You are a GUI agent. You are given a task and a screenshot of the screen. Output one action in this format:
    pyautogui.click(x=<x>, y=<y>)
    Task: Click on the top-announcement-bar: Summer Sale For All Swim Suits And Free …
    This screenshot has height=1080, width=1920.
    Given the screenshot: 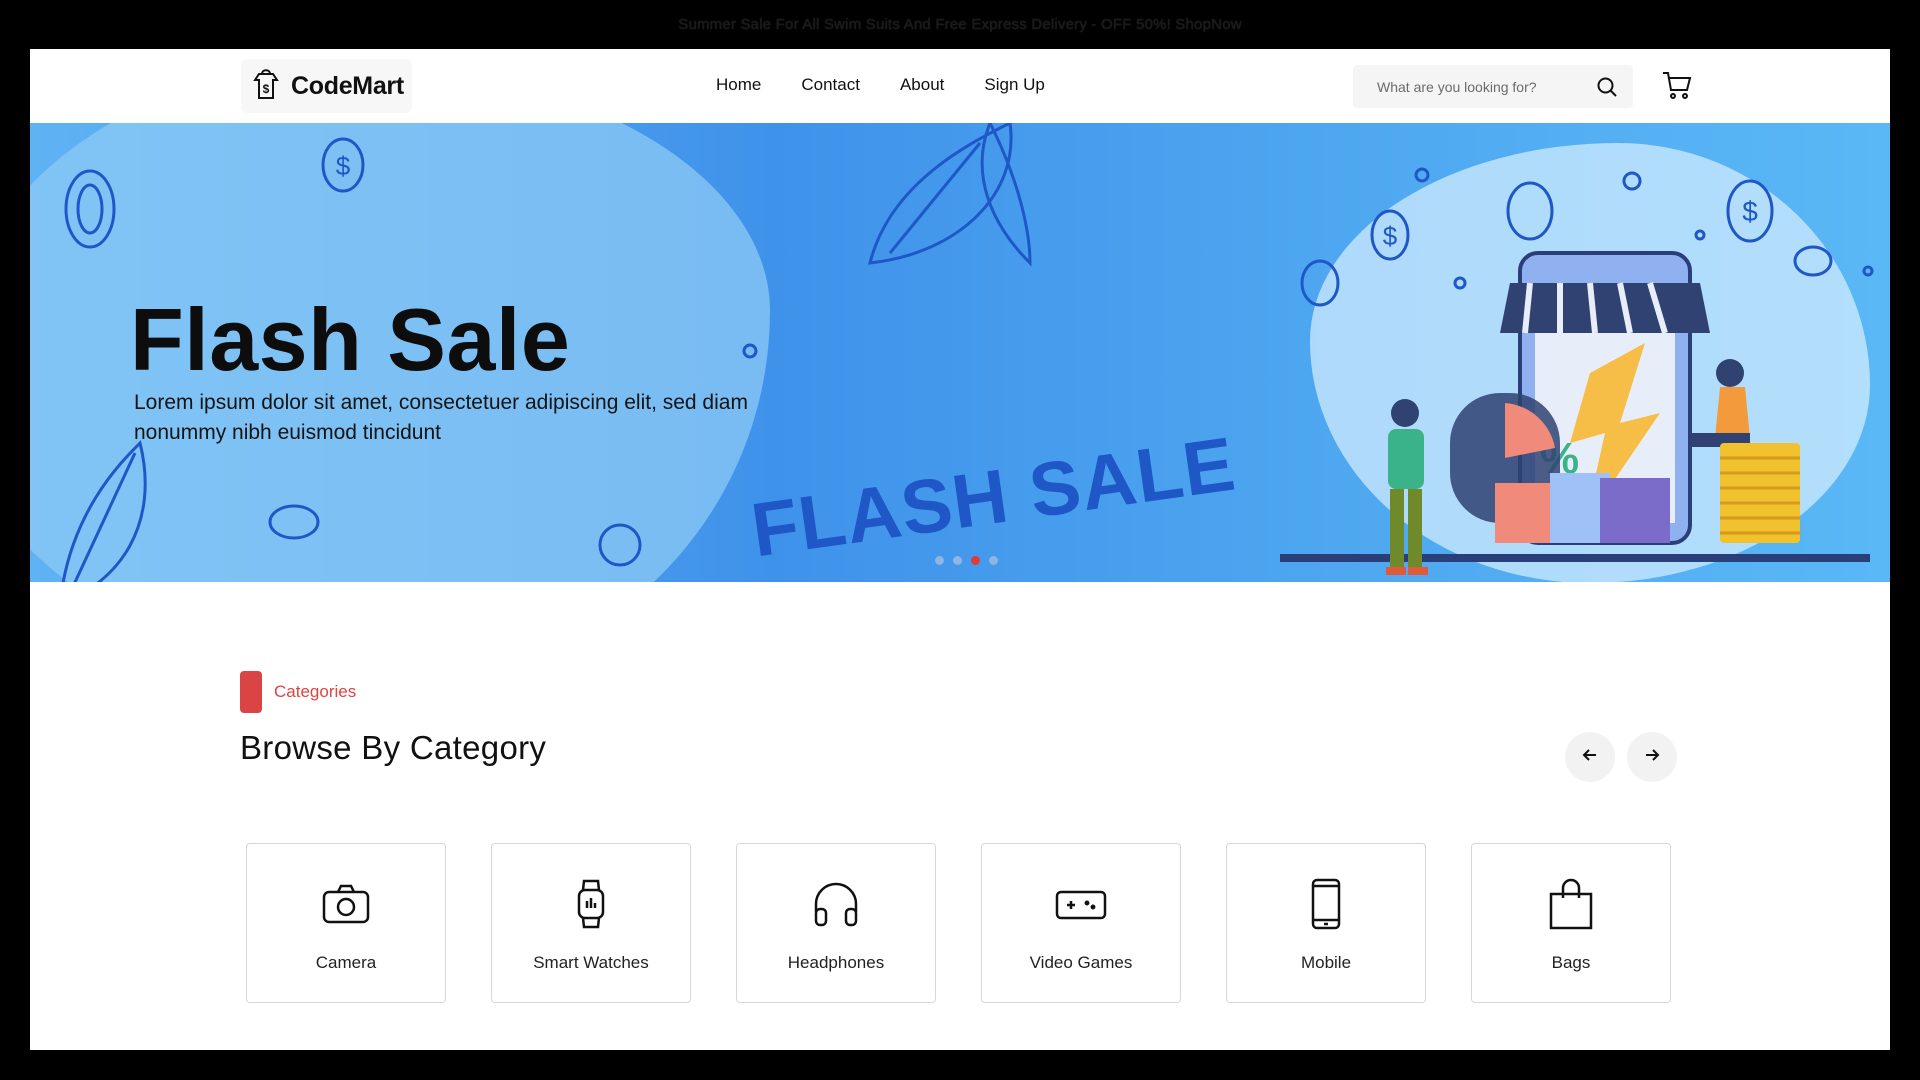 What is the action you would take?
    pyautogui.click(x=960, y=24)
    